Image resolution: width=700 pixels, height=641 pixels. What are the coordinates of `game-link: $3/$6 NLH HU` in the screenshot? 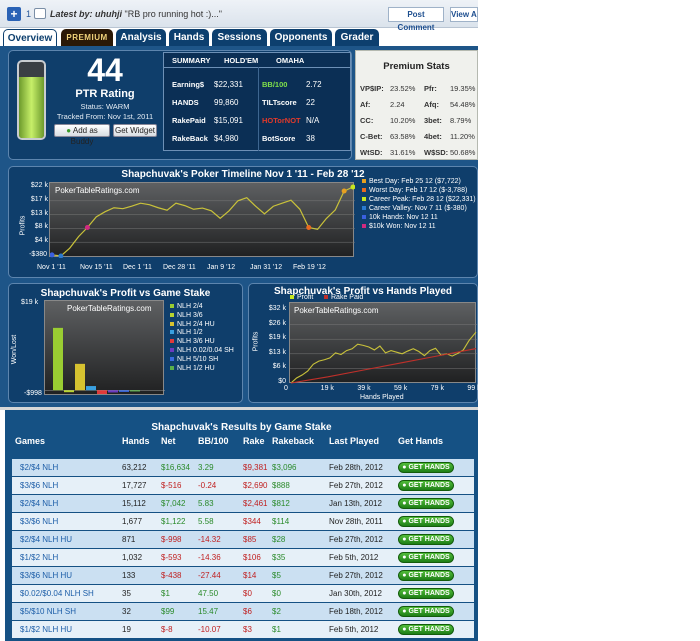 It's located at (46, 575).